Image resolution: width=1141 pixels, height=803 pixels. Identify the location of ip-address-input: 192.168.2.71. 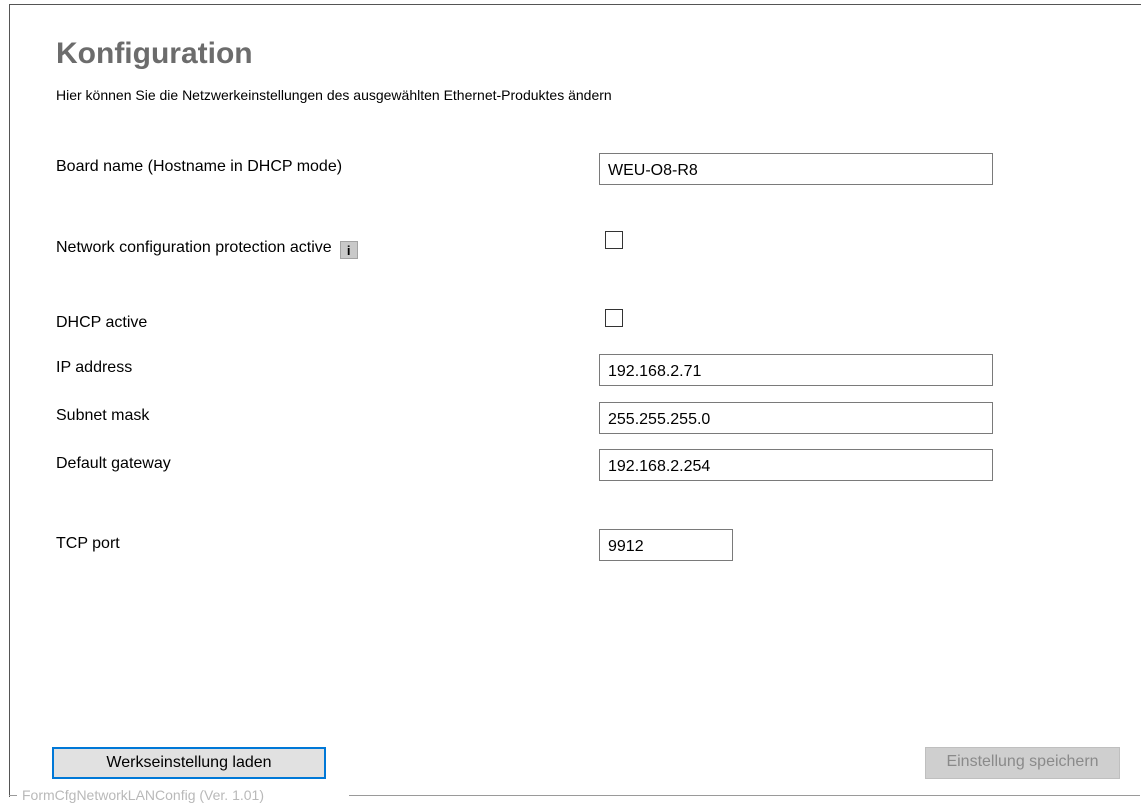
(796, 370).